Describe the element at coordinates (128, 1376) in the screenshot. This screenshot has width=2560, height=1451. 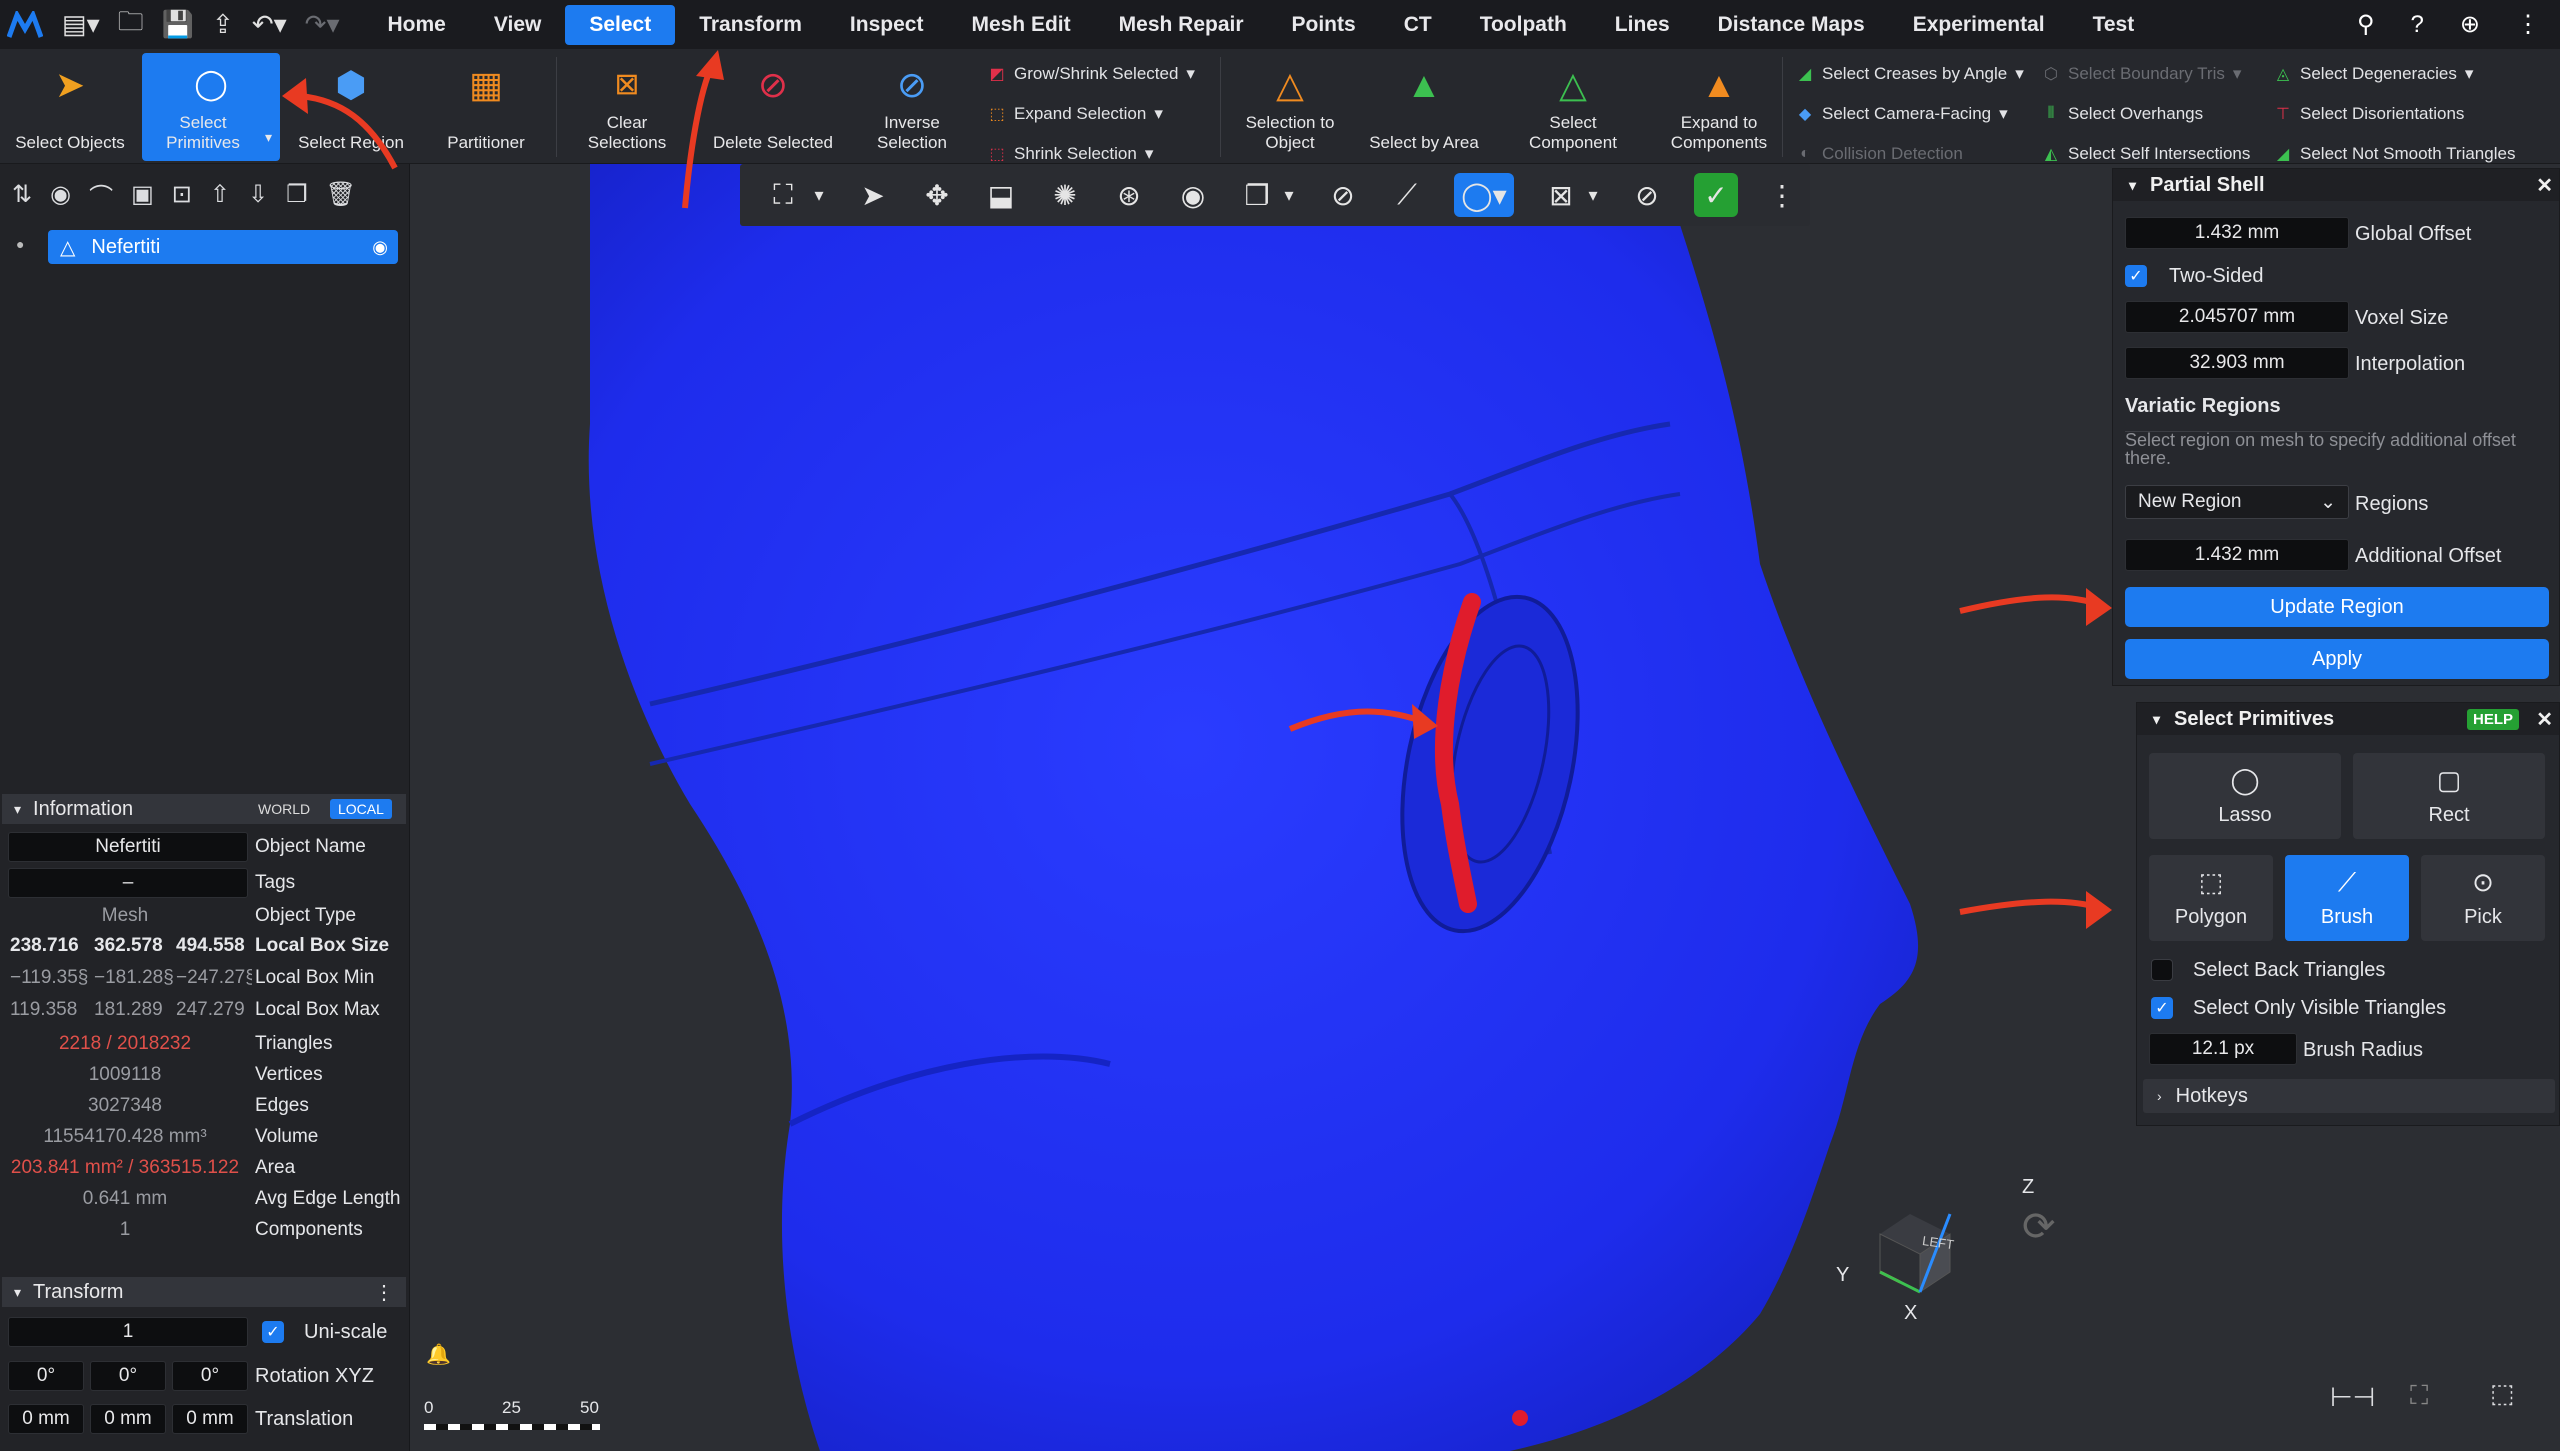
I see `rotation-y-field: 0°` at that location.